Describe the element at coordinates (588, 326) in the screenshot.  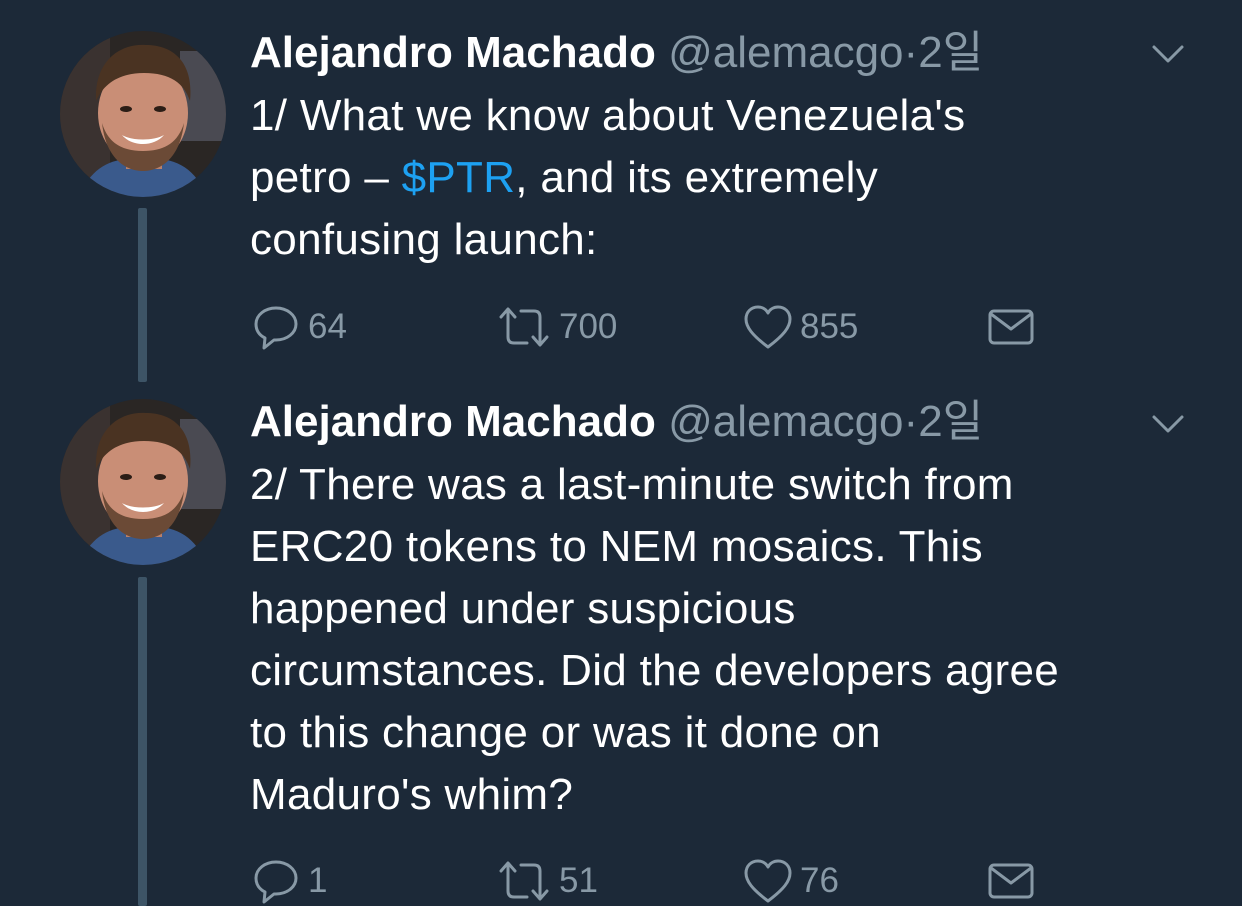
I see `retweet-count: 700` at that location.